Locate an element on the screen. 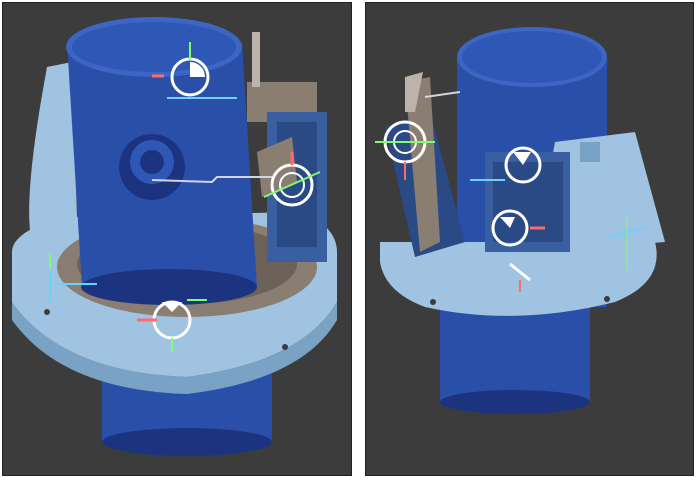 The width and height of the screenshot is (697, 480). viewport-divider is located at coordinates (358, 240).